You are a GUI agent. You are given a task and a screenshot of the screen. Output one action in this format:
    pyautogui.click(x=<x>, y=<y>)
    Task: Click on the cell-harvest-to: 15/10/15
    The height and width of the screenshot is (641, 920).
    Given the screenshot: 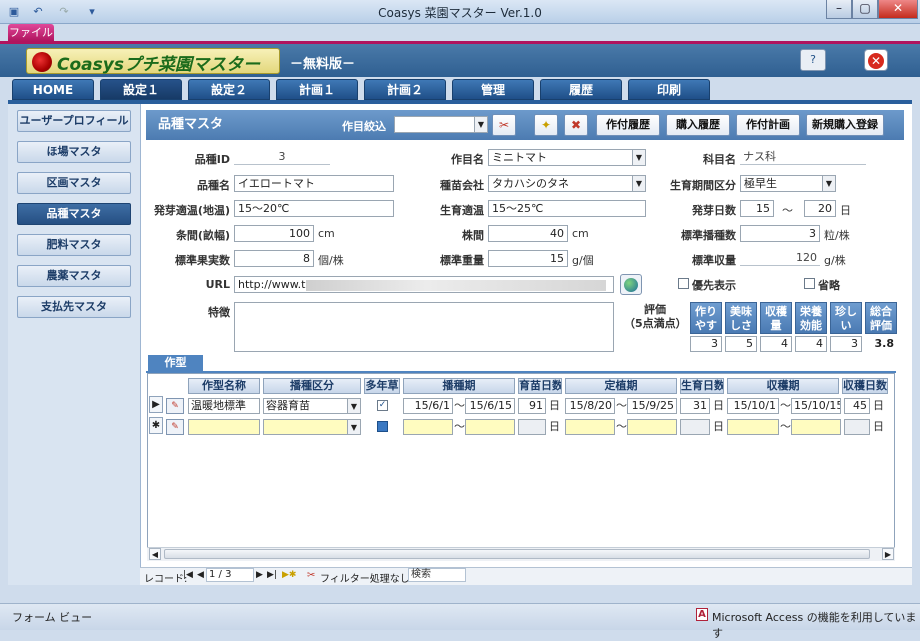 What is the action you would take?
    pyautogui.click(x=816, y=406)
    